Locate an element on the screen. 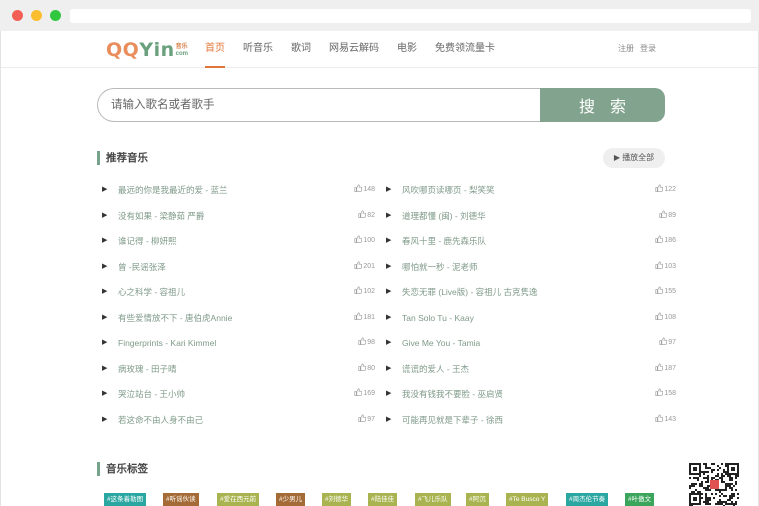  song-title: 哪怕就一秒 - 泥老师 is located at coordinates (440, 267).